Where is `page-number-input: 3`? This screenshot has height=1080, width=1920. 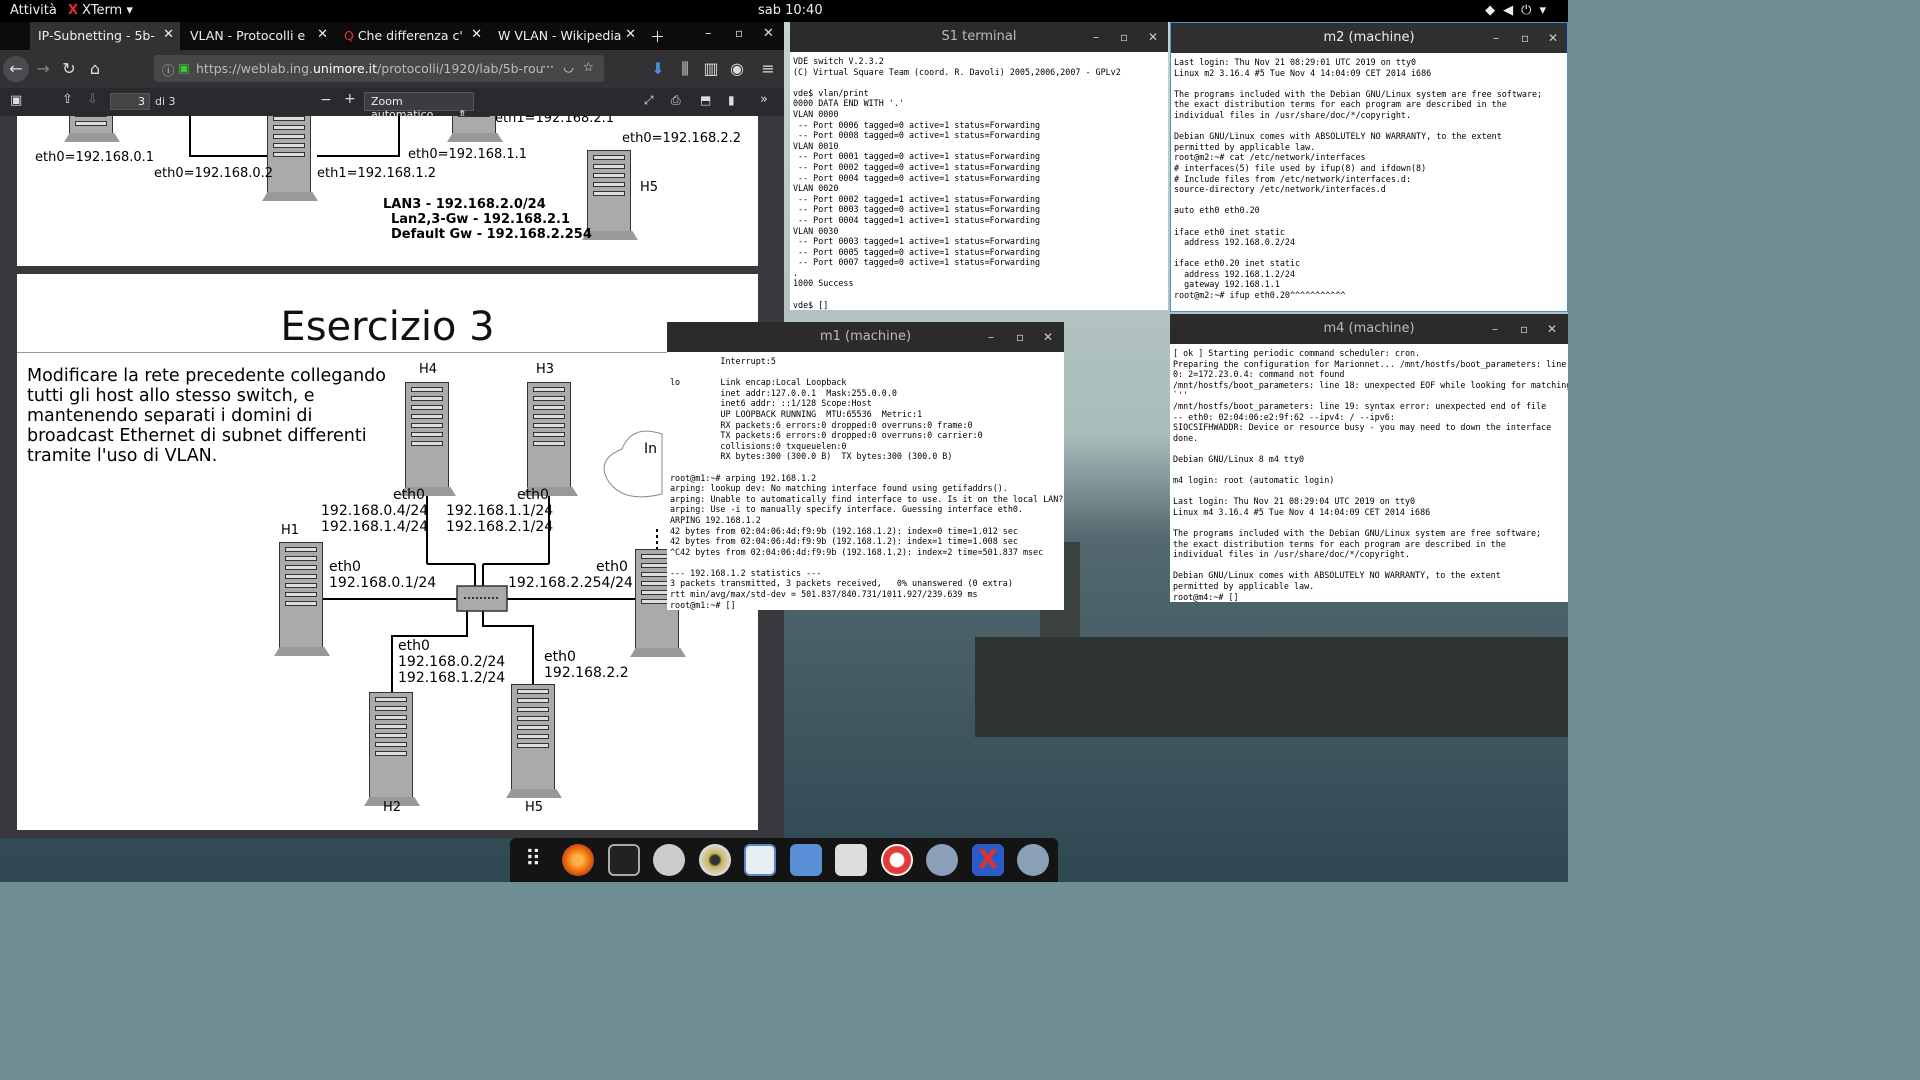
page-number-input: 3 is located at coordinates (130, 101).